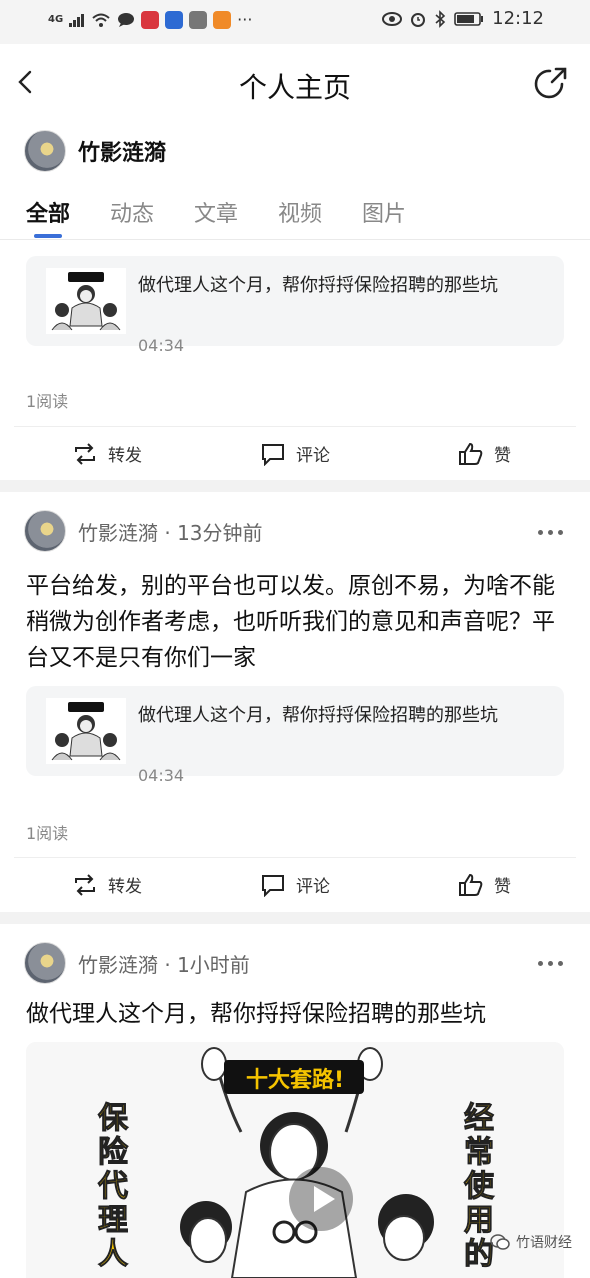 This screenshot has width=590, height=1278. I want to click on eye-icon, so click(392, 18).